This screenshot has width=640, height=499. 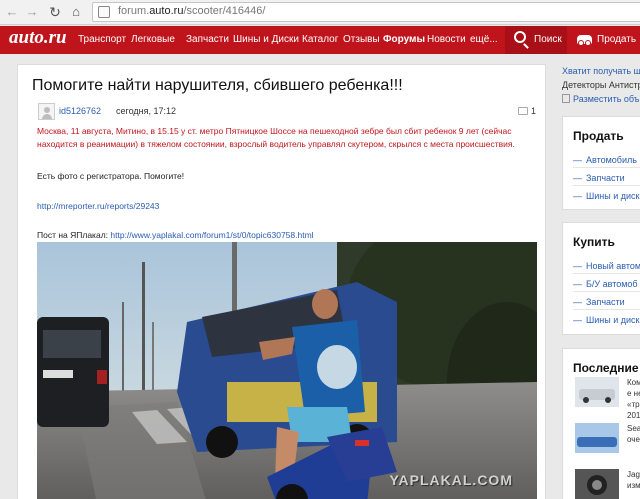 What do you see at coordinates (73, 235) in the screenshot?
I see `source-label: Пост на ЯПлакал:` at bounding box center [73, 235].